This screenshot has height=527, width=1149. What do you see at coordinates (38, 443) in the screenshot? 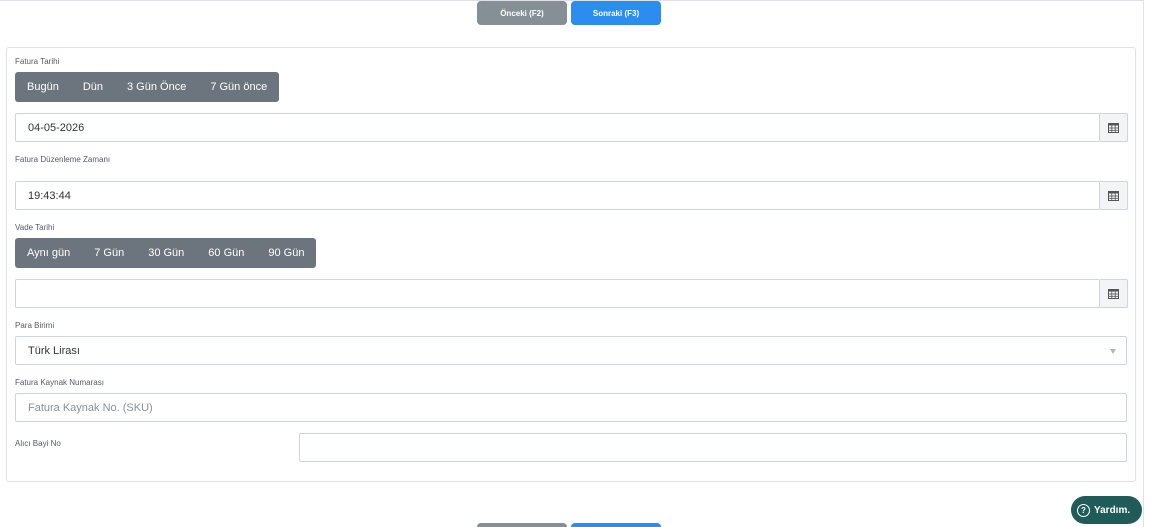
I see `buyer-dealer-label: Alıcı Bayi No` at bounding box center [38, 443].